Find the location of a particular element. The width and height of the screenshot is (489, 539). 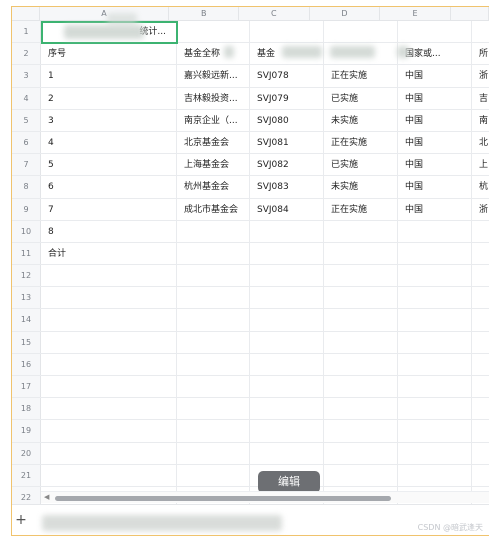

cell: 上海基金会 is located at coordinates (213, 165).